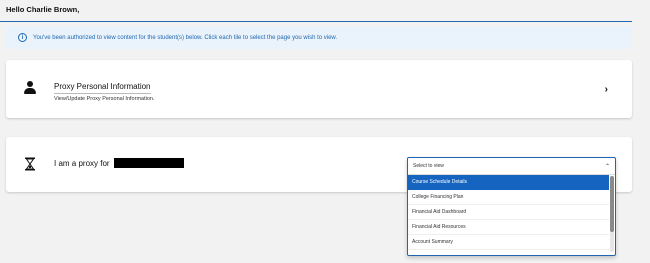 The image size is (650, 263). What do you see at coordinates (606, 89) in the screenshot?
I see `chevron-right-icon: ›` at bounding box center [606, 89].